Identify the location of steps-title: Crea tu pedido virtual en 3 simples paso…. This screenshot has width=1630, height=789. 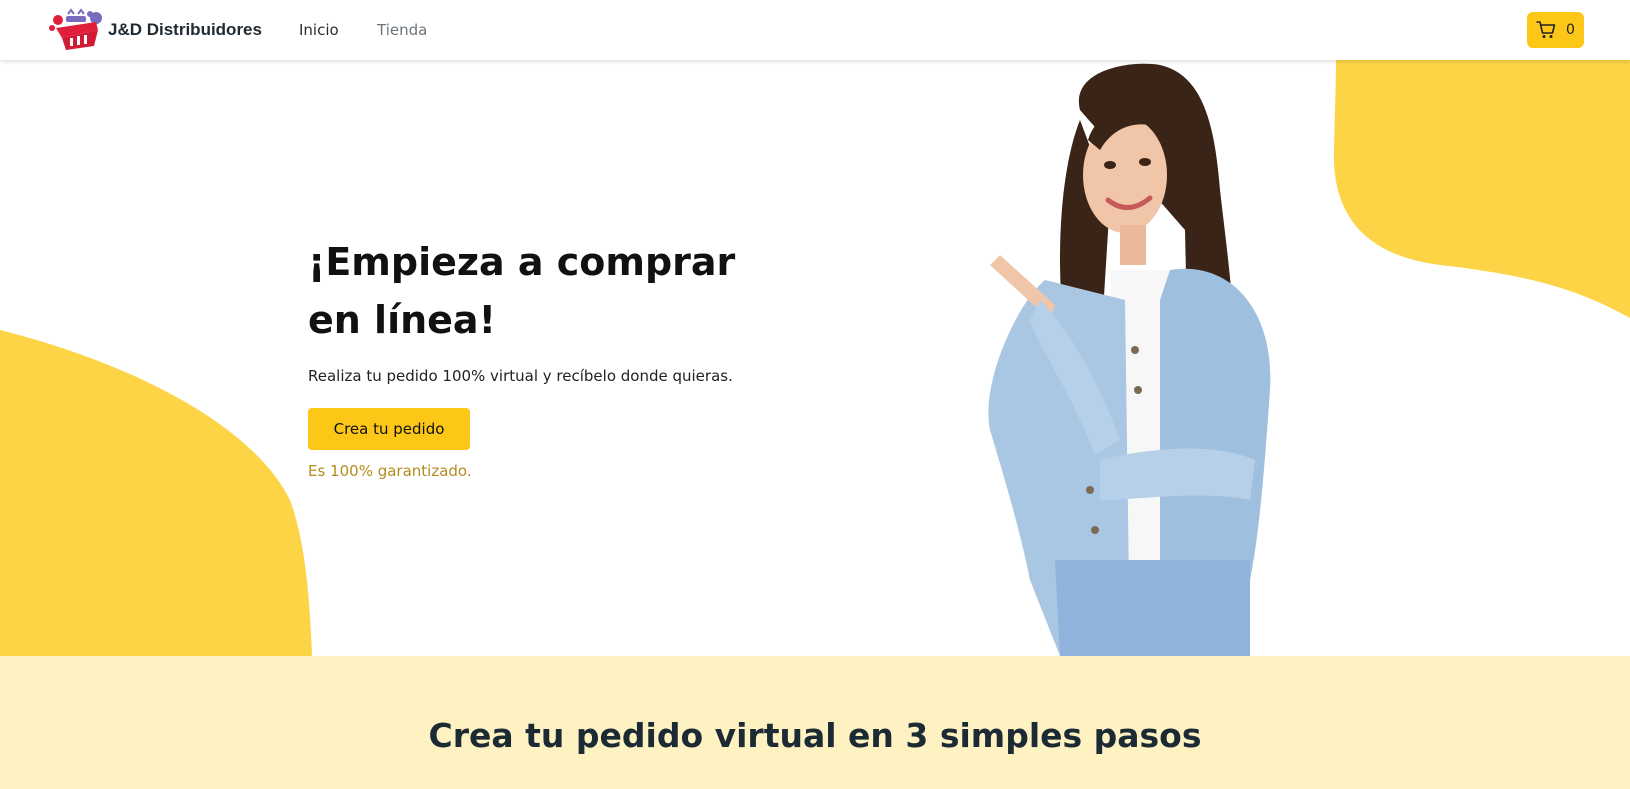
(815, 735).